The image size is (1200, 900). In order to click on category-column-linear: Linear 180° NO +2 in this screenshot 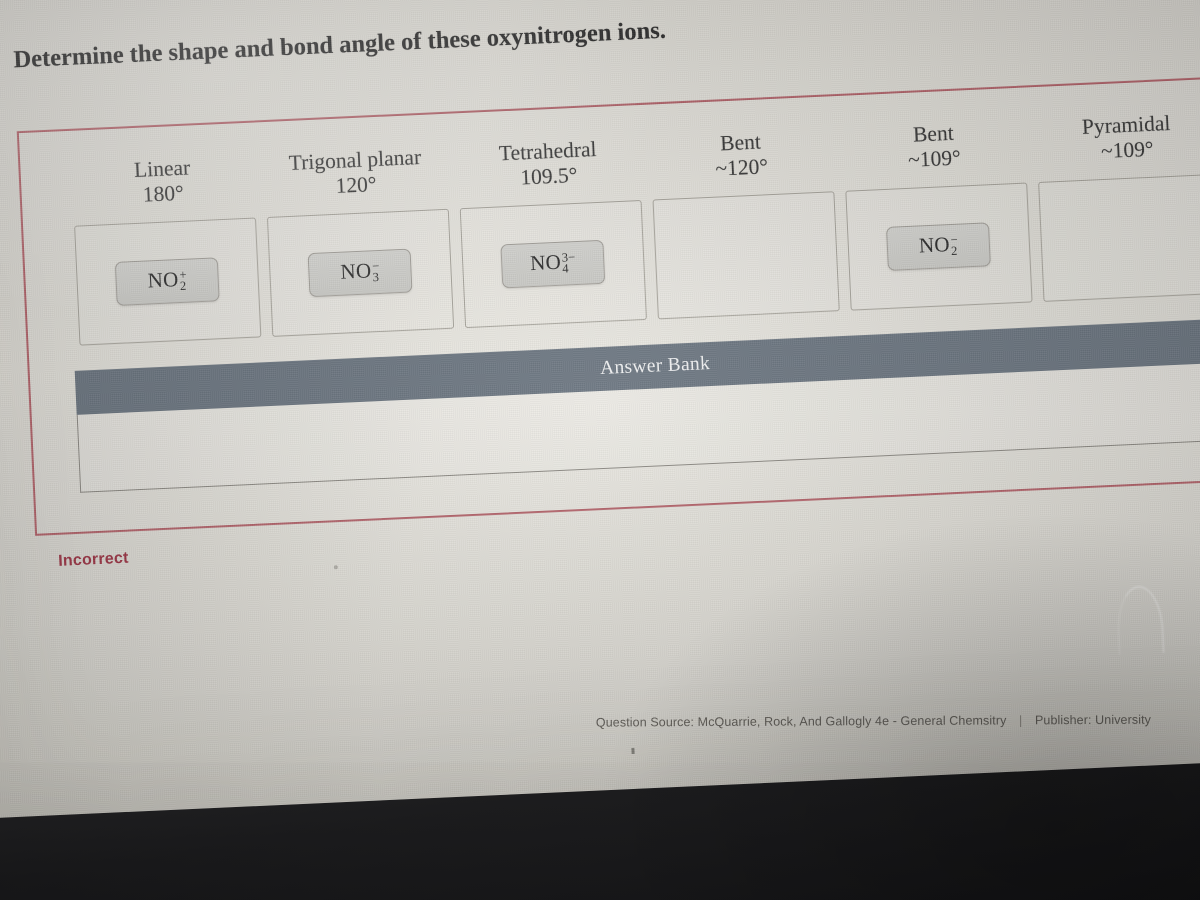, I will do `click(165, 249)`.